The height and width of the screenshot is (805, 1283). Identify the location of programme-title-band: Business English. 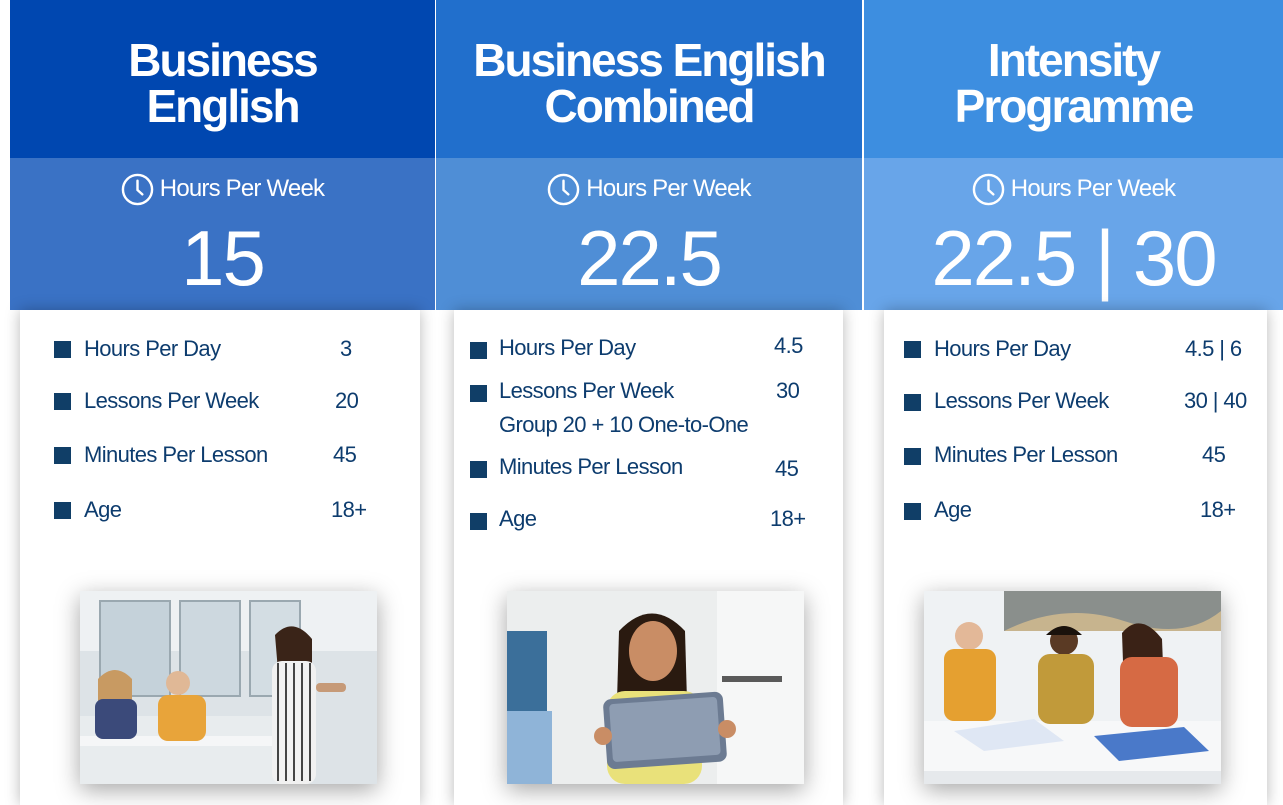
(222, 79).